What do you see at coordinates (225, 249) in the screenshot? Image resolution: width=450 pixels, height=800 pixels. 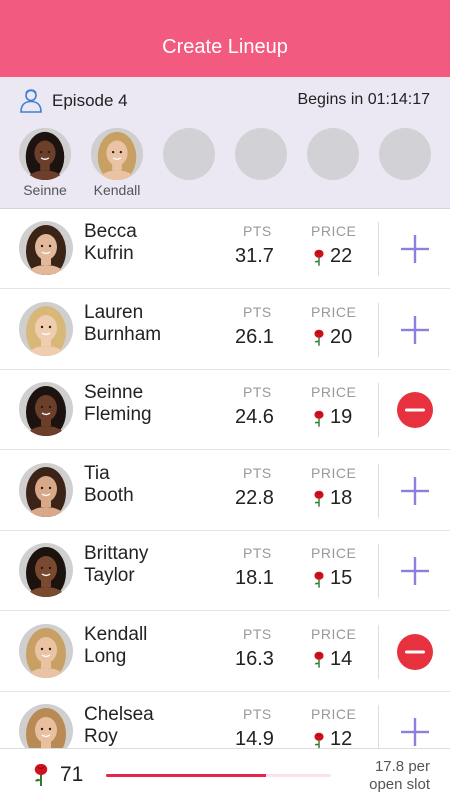 I see `contestant-row: Becca Kufrin PTS 31.7 PRICE 22` at bounding box center [225, 249].